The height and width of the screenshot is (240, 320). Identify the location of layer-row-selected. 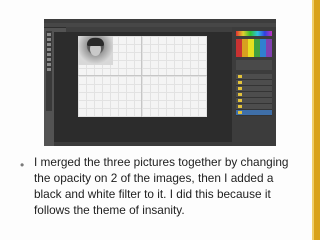
(254, 113).